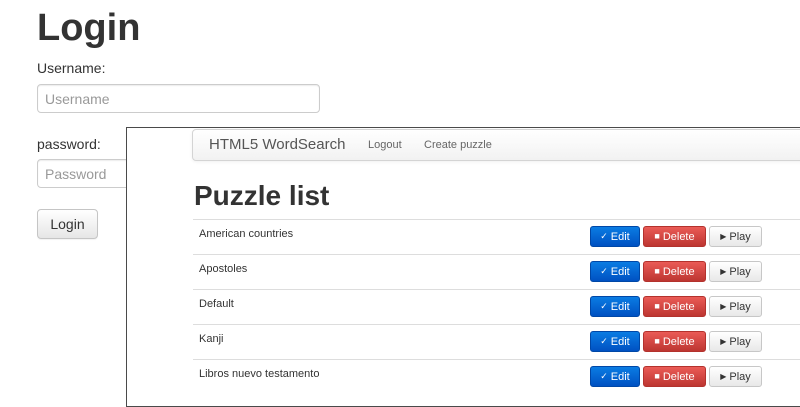 Image resolution: width=800 pixels, height=407 pixels. What do you see at coordinates (216, 304) in the screenshot?
I see `puzzle-name: Default` at bounding box center [216, 304].